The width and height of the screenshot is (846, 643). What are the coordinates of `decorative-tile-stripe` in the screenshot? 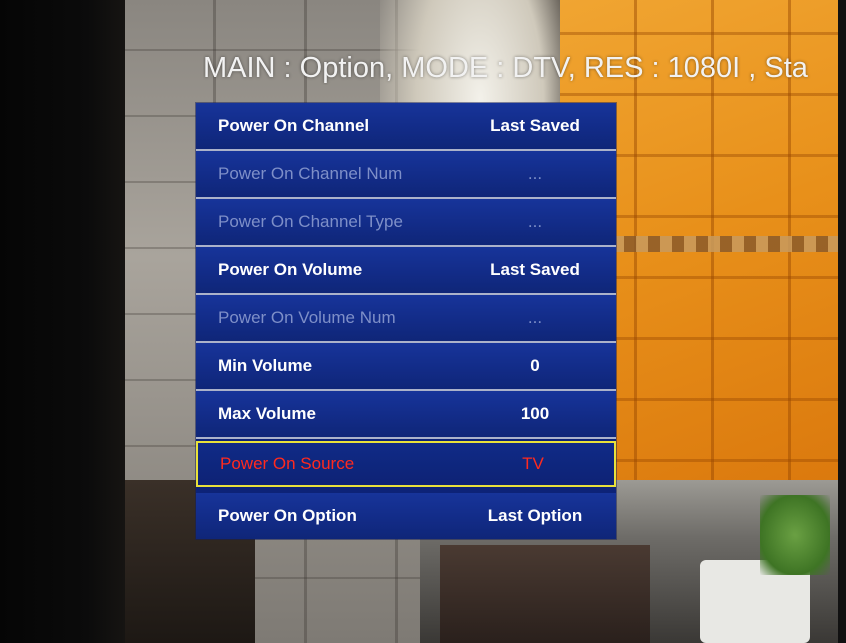 It's located at (723, 244).